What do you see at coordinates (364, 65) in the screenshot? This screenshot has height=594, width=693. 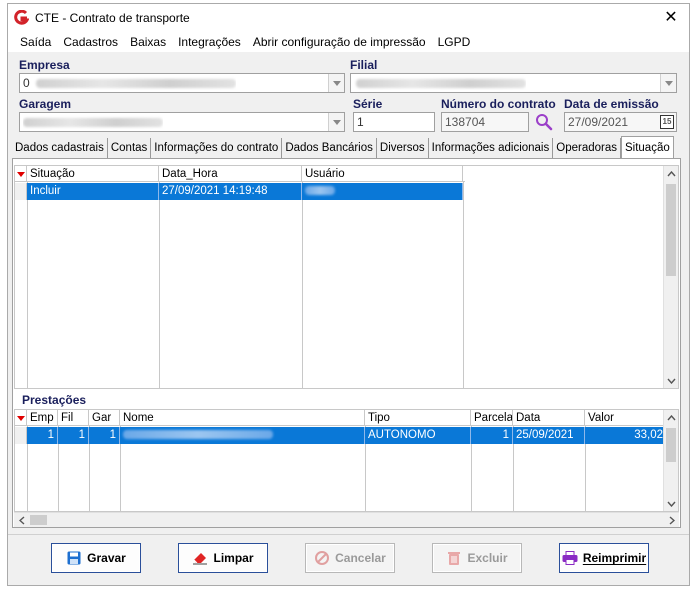 I see `filial-label: Filial` at bounding box center [364, 65].